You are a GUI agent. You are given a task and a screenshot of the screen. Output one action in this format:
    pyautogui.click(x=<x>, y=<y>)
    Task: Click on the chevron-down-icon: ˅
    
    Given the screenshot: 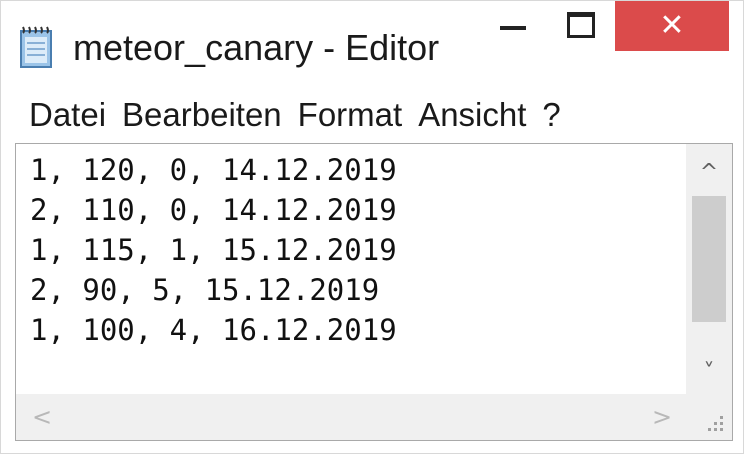 What is the action you would take?
    pyautogui.click(x=709, y=372)
    